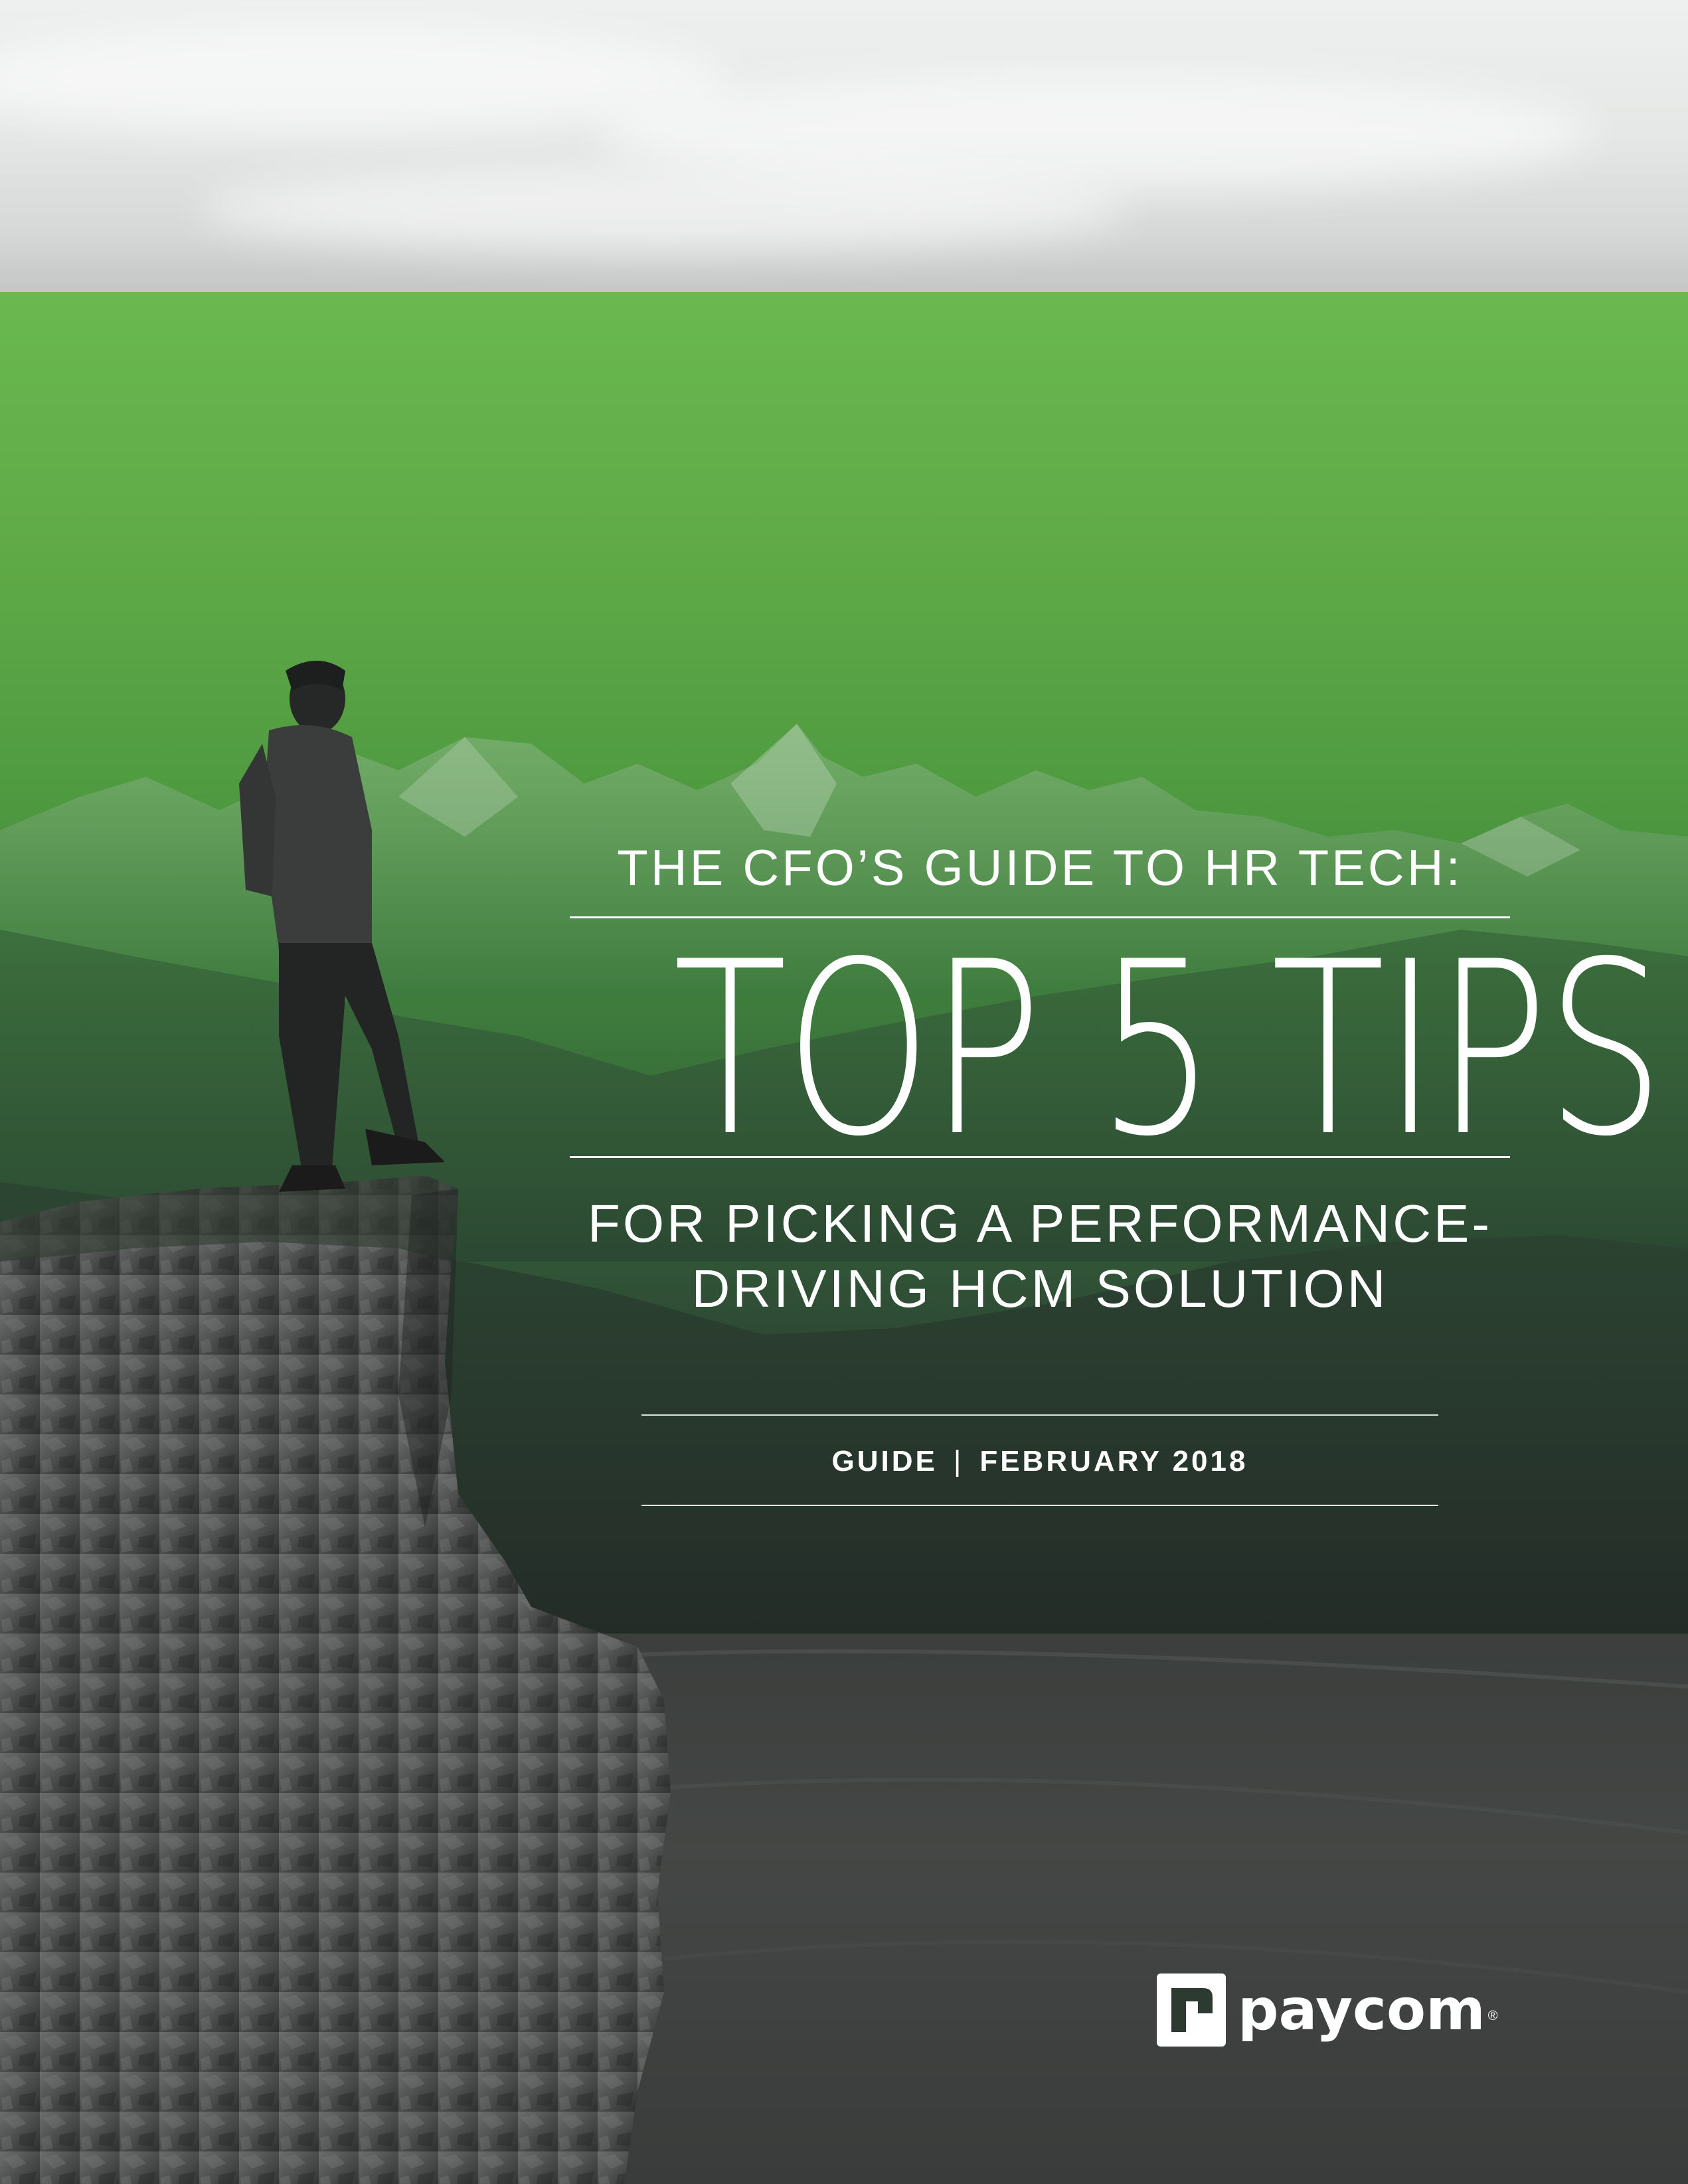  I want to click on subtitle-line-1: FOR PICKING A PERFORMANCE-, so click(1040, 1223).